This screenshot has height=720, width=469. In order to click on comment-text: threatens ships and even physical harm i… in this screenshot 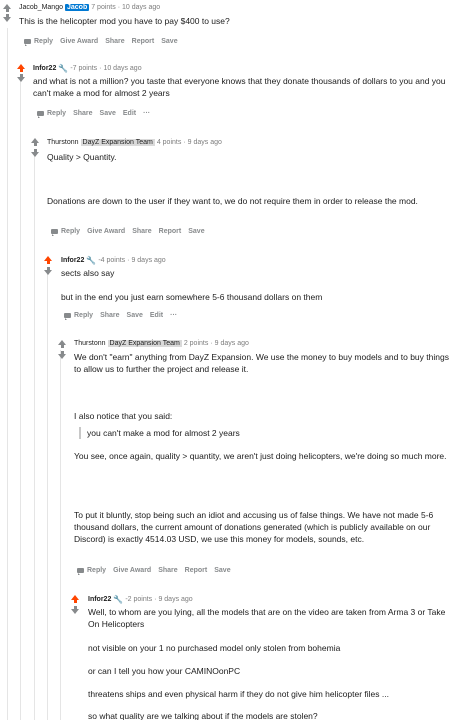, I will do `click(238, 694)`.